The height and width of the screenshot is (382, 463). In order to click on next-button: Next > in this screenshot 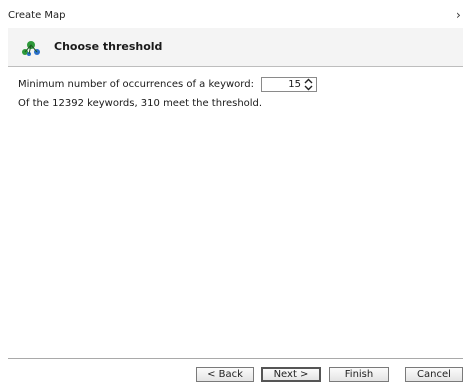, I will do `click(291, 374)`.